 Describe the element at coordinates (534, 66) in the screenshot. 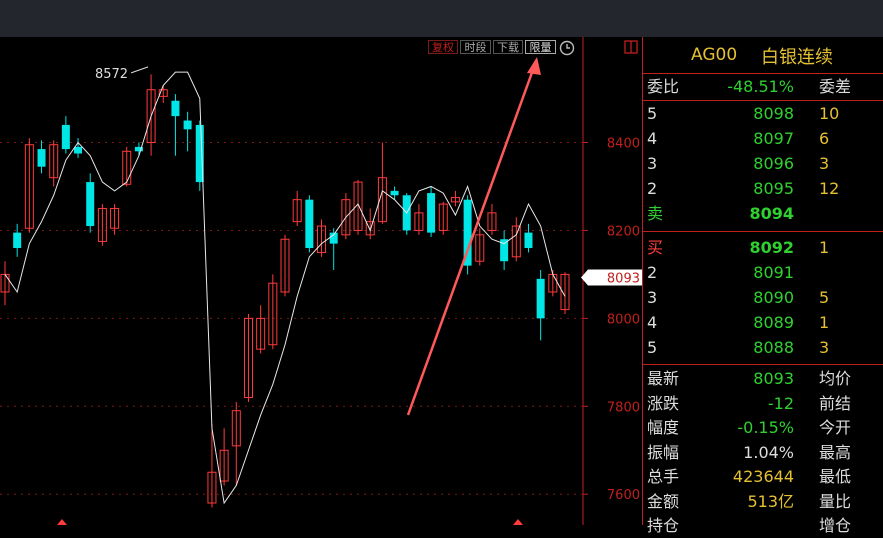

I see `annotation-arrowhead` at that location.